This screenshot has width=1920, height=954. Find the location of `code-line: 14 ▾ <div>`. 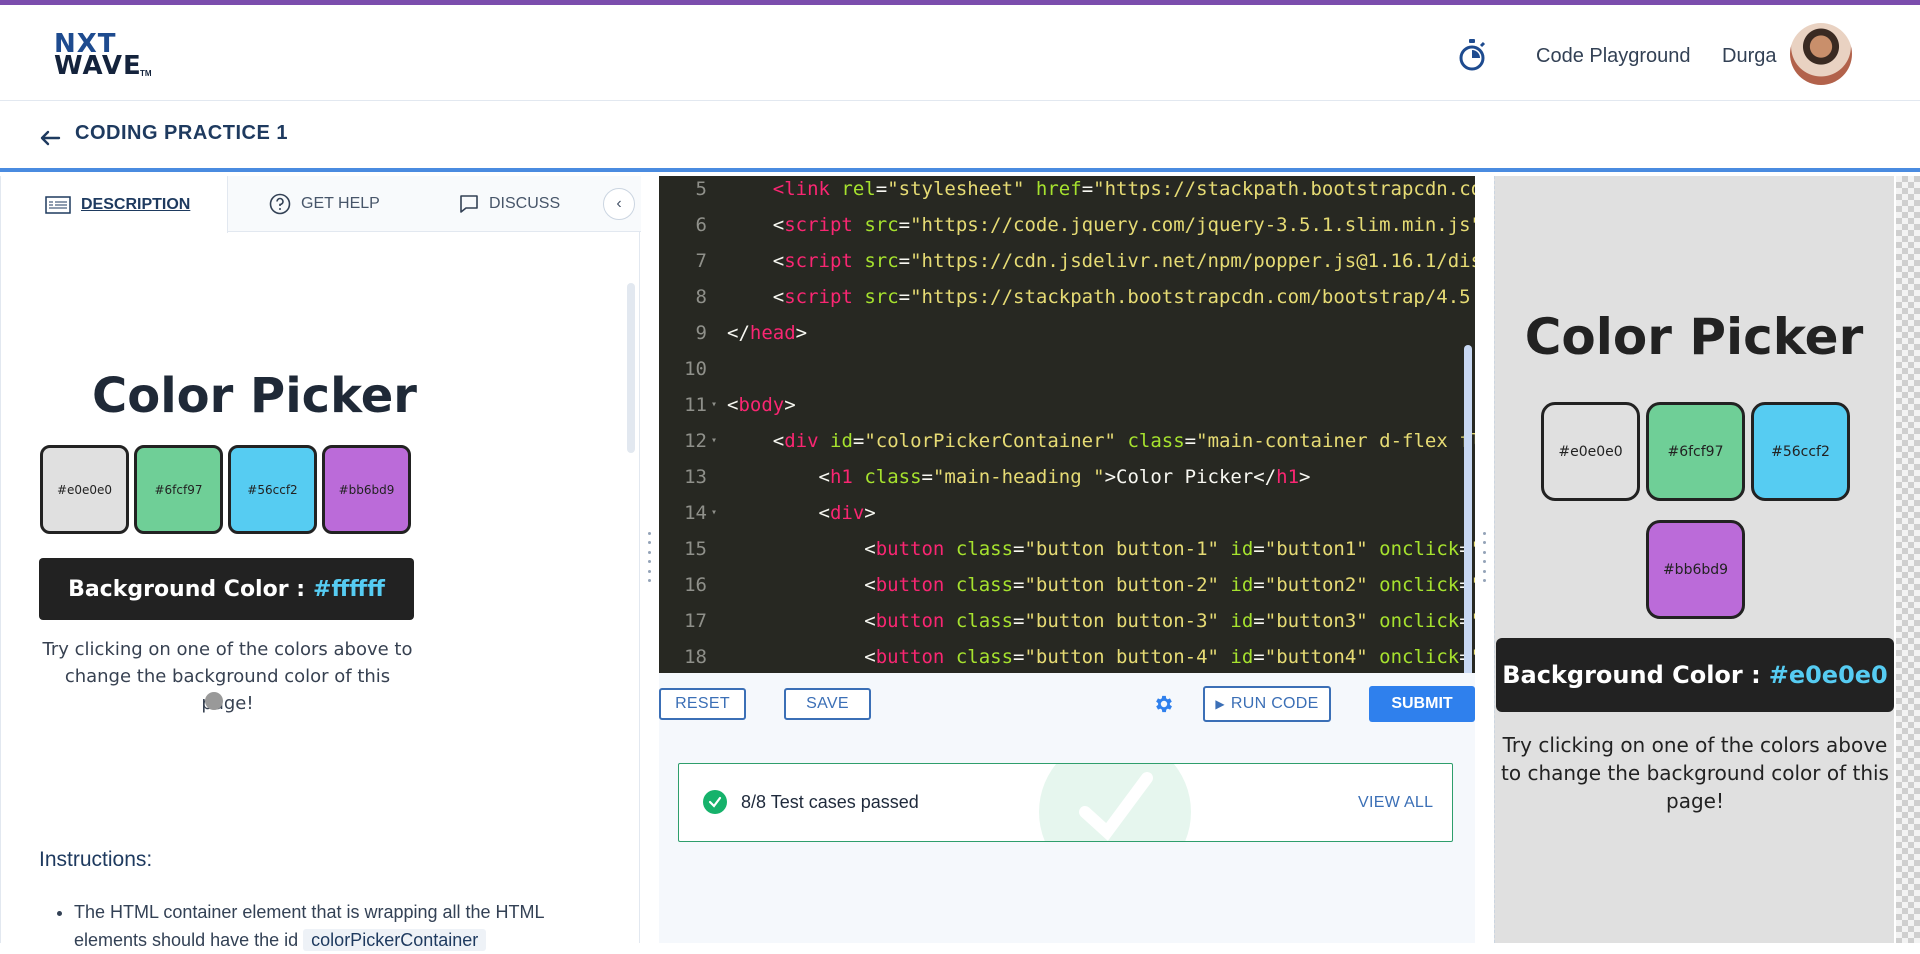

code-line: 14 ▾ <div> is located at coordinates (1067, 513).